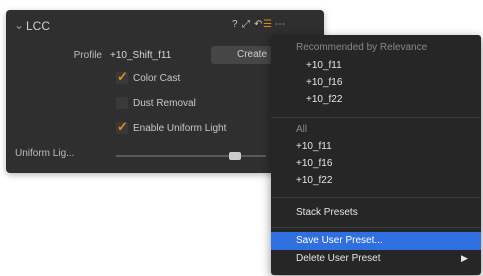  I want to click on menu-item-all-f16: +10_f16, so click(314, 163).